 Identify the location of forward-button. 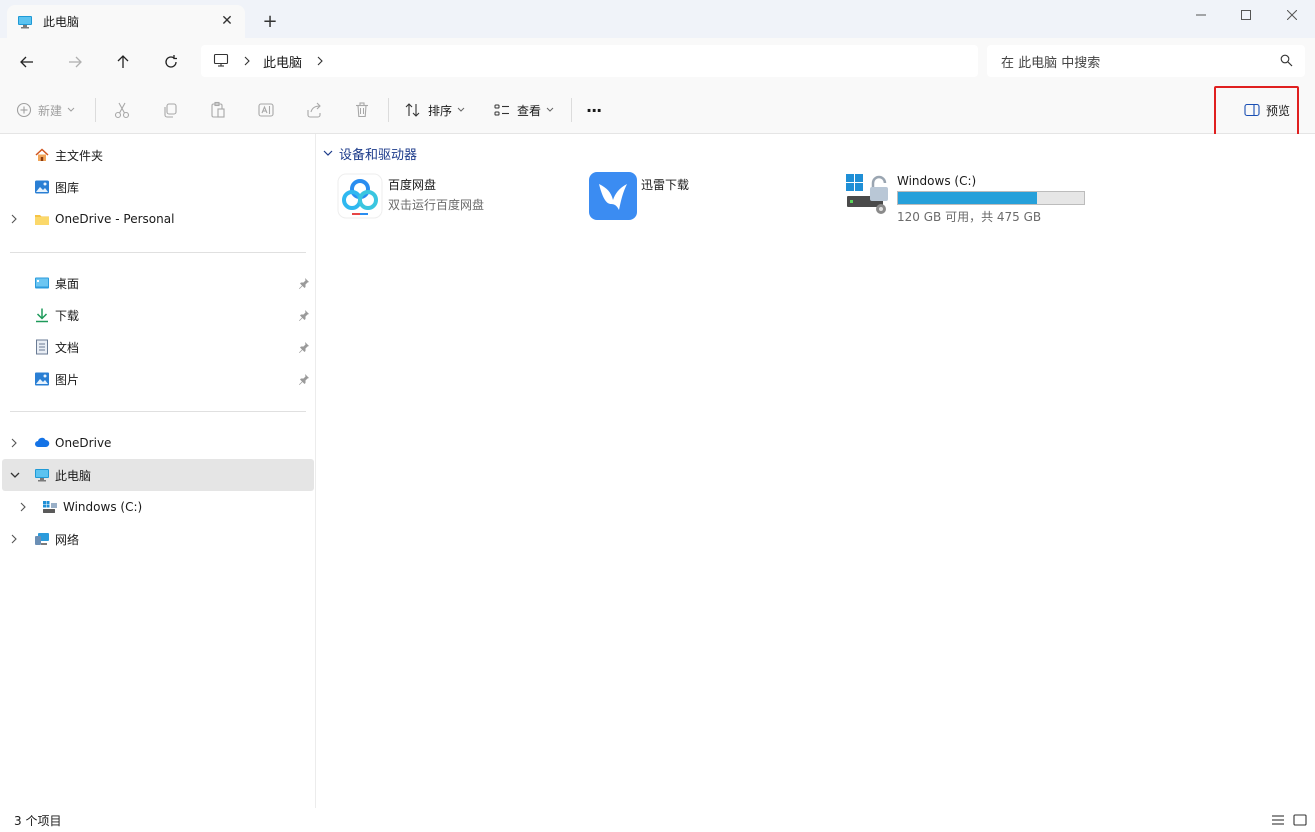
(75, 62).